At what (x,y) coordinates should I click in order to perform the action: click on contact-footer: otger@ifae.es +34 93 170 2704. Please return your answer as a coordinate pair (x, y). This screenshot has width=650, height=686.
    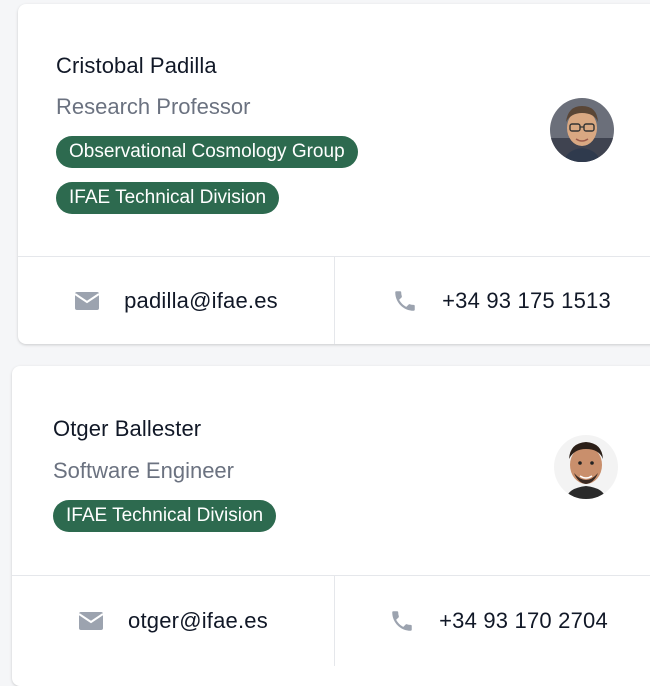
    Looking at the image, I should click on (331, 620).